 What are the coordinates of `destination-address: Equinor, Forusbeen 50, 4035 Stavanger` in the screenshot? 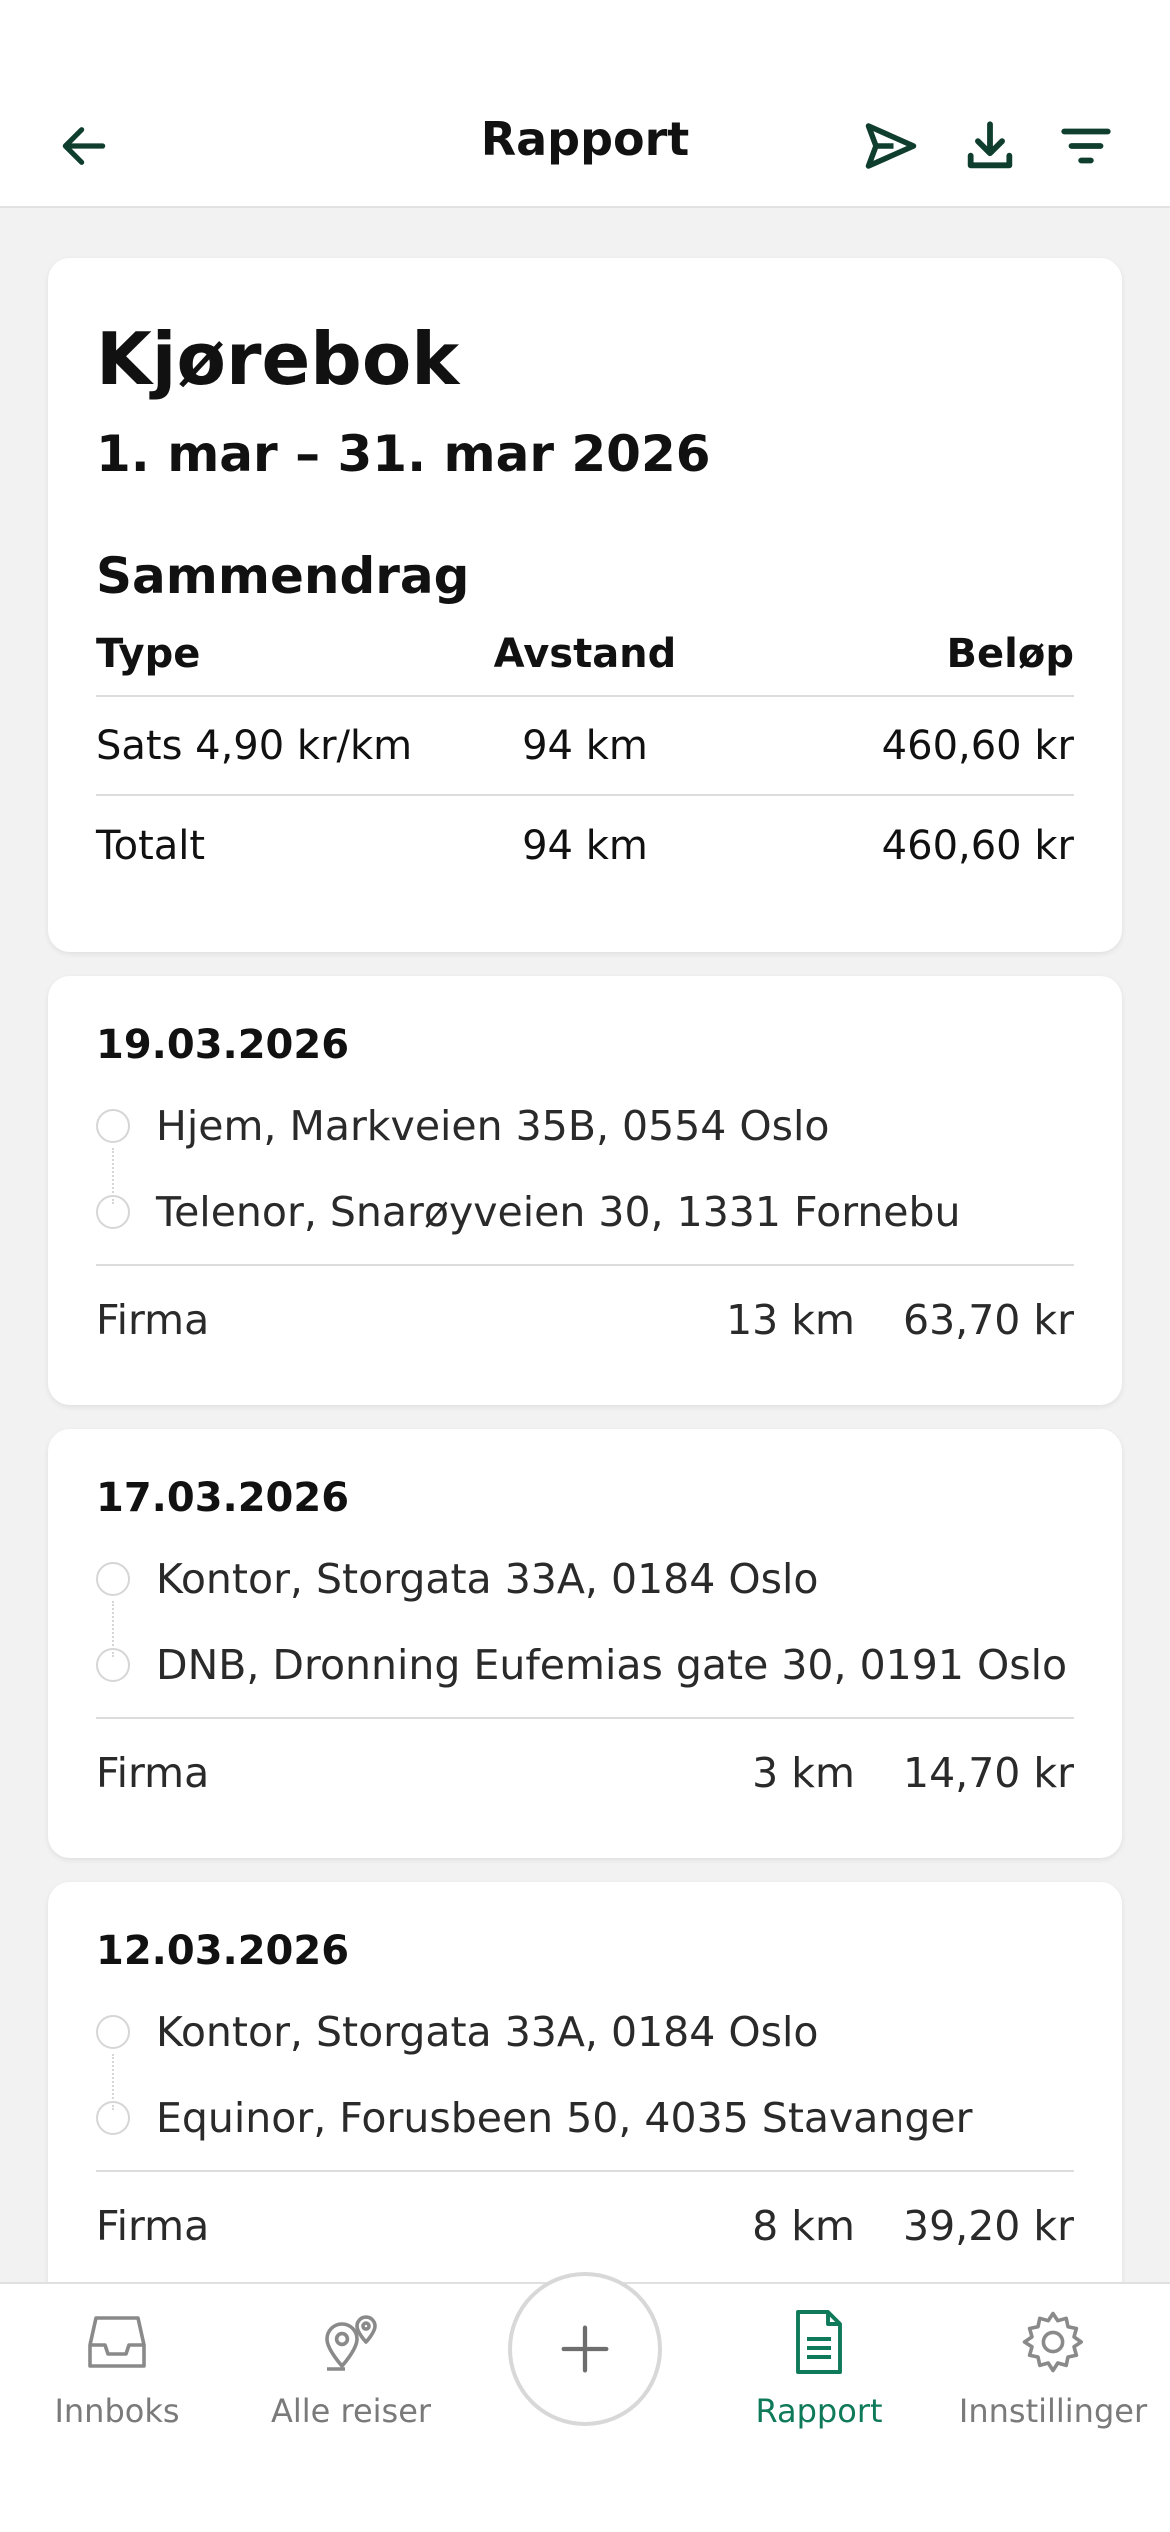 It's located at (564, 2118).